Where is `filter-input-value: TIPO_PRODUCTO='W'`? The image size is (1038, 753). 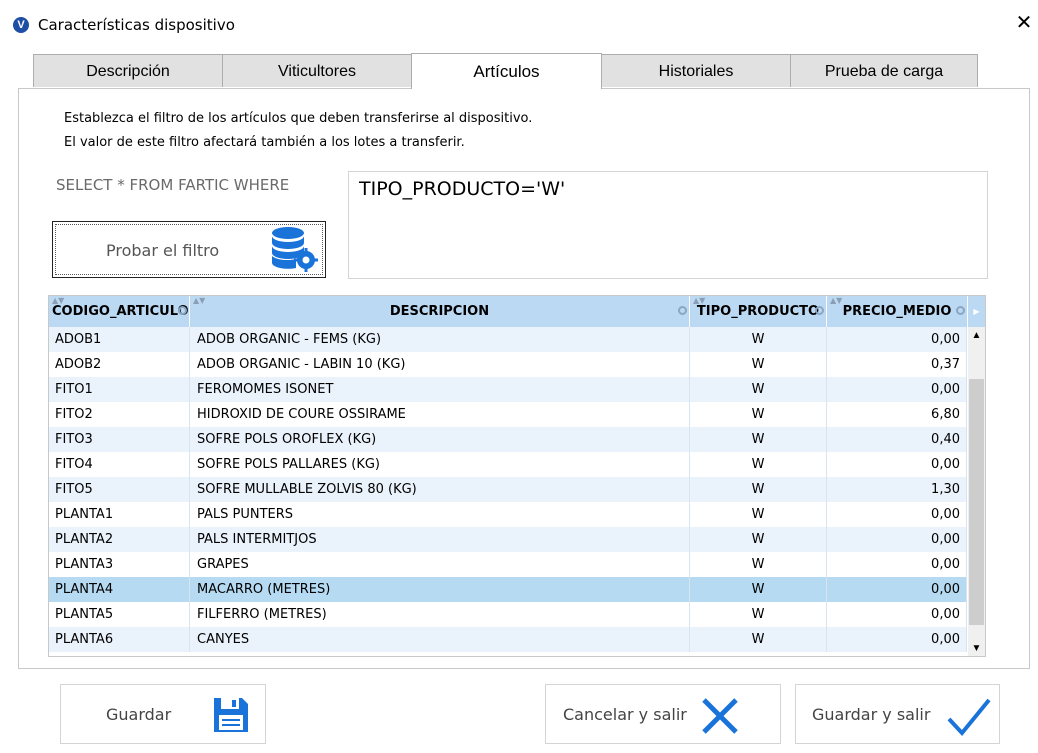 filter-input-value: TIPO_PRODUCTO='W' is located at coordinates (462, 189).